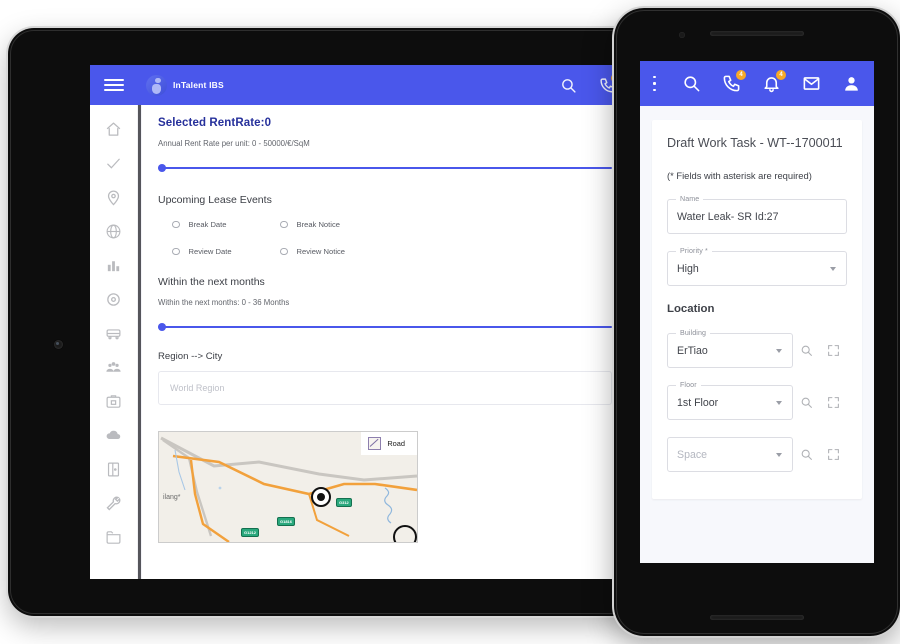 The height and width of the screenshot is (644, 900). What do you see at coordinates (781, 75) in the screenshot?
I see `notification-badge: 4` at bounding box center [781, 75].